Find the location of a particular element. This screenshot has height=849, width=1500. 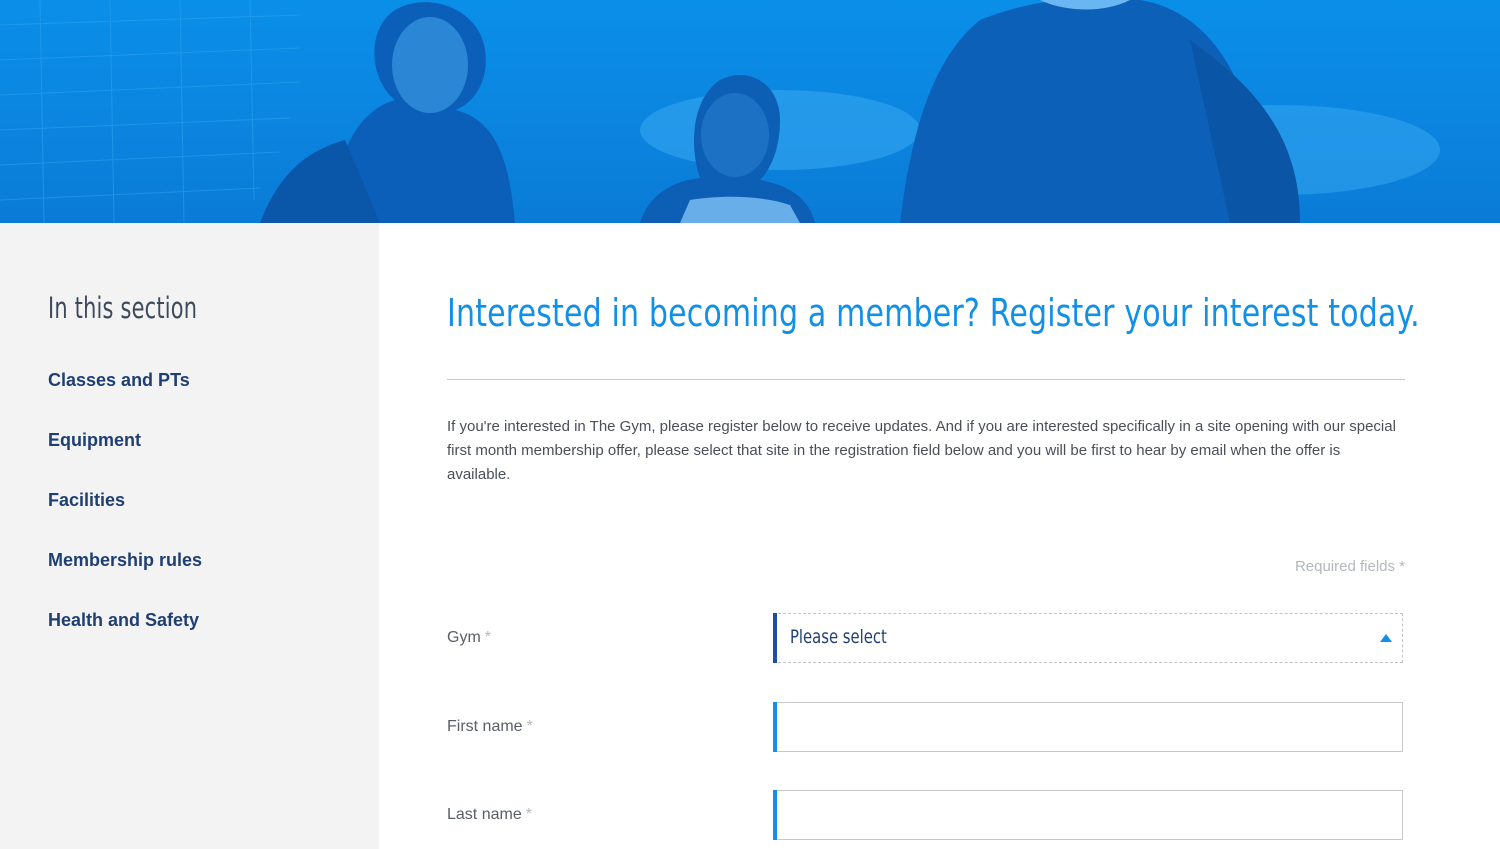

sidebar-item-classes-and-pts: Classes and PTs is located at coordinates (125, 398).